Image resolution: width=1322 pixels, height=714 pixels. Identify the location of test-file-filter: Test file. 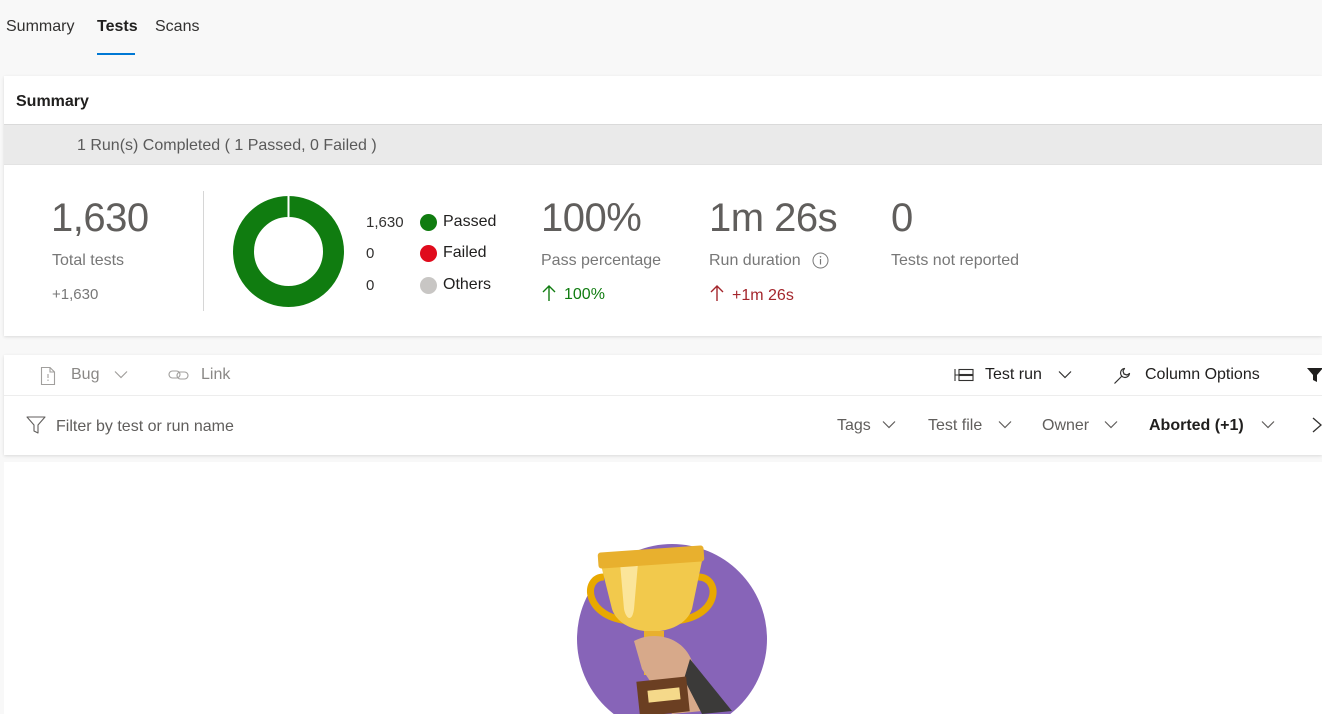
(955, 426).